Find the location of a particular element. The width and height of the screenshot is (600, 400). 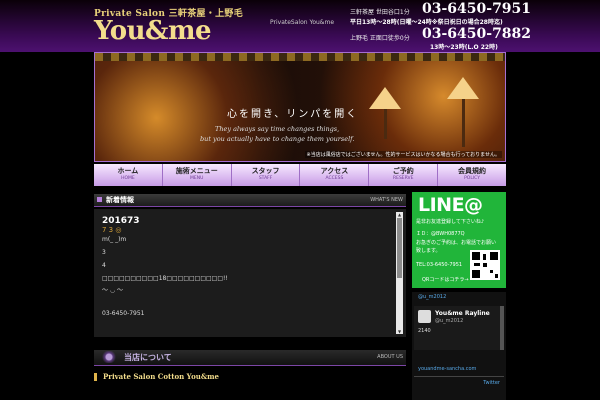

nav-sublabel: STAFF is located at coordinates (265, 178).